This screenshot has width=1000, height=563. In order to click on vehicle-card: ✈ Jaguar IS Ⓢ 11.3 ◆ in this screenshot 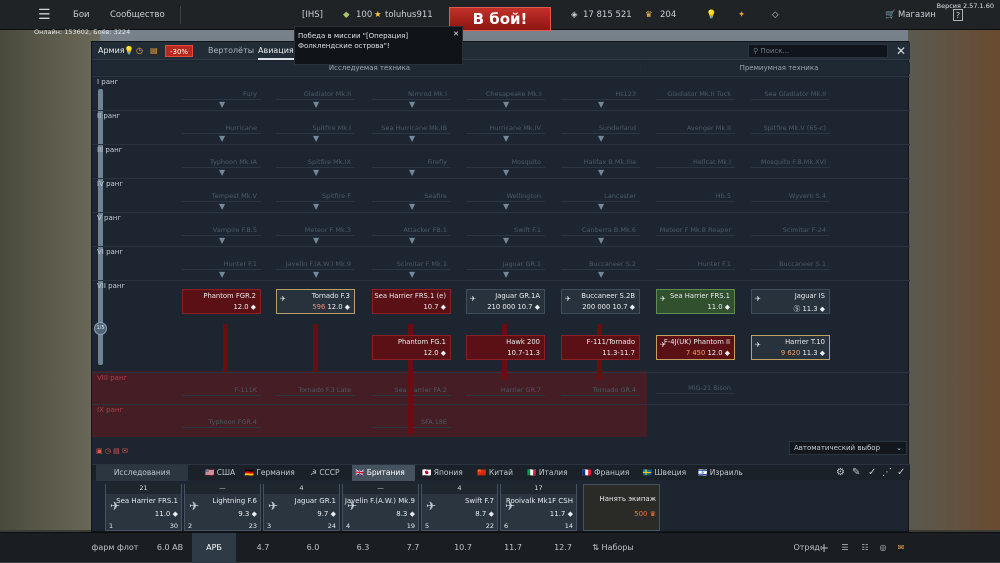, I will do `click(790, 301)`.